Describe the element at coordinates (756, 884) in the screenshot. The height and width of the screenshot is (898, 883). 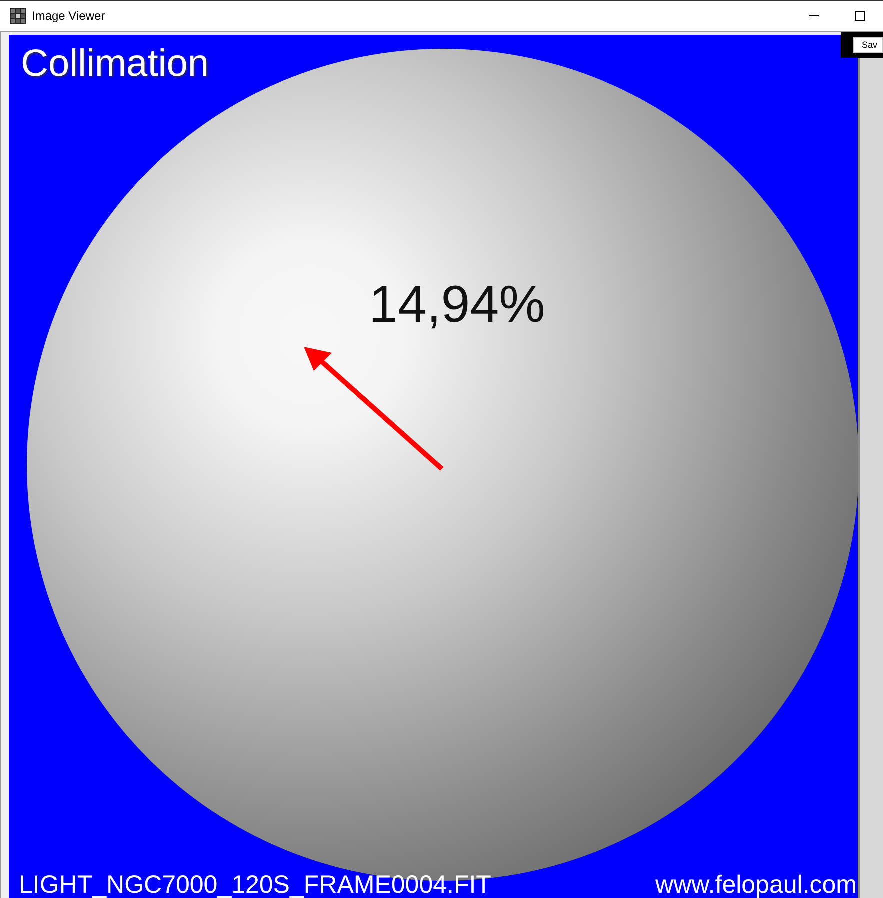
I see `website-text: www.felopaul.com` at that location.